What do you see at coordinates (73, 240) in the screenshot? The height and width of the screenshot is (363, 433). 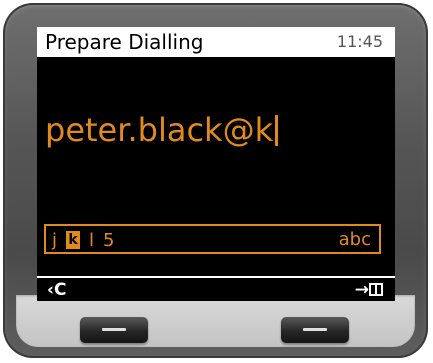 I see `char-option-selected: k` at bounding box center [73, 240].